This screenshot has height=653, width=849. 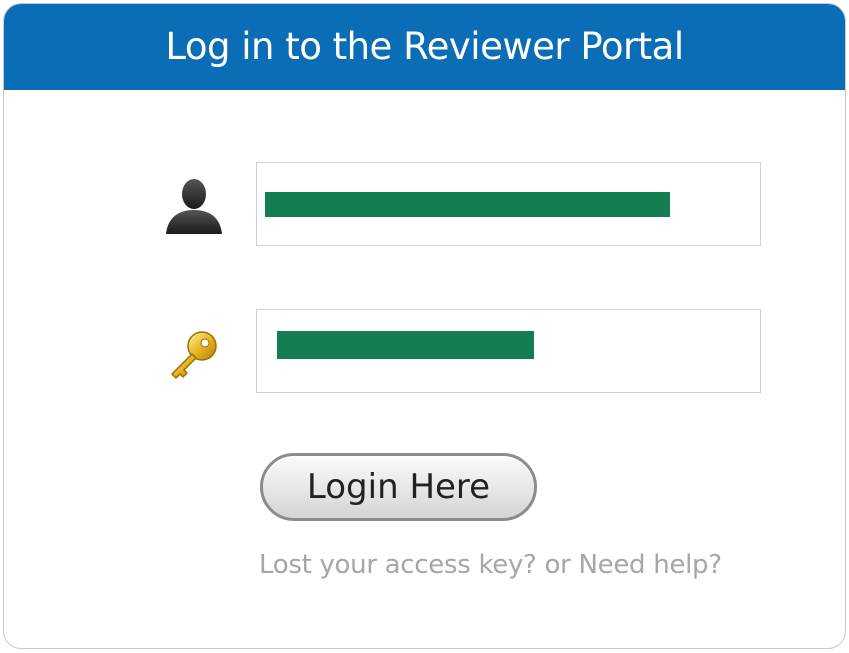 I want to click on need-help-link: Need help?, so click(x=651, y=565).